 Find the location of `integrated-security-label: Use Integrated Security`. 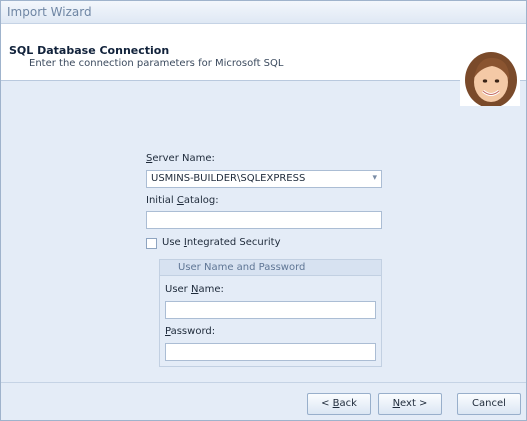

integrated-security-label: Use Integrated Security is located at coordinates (221, 242).